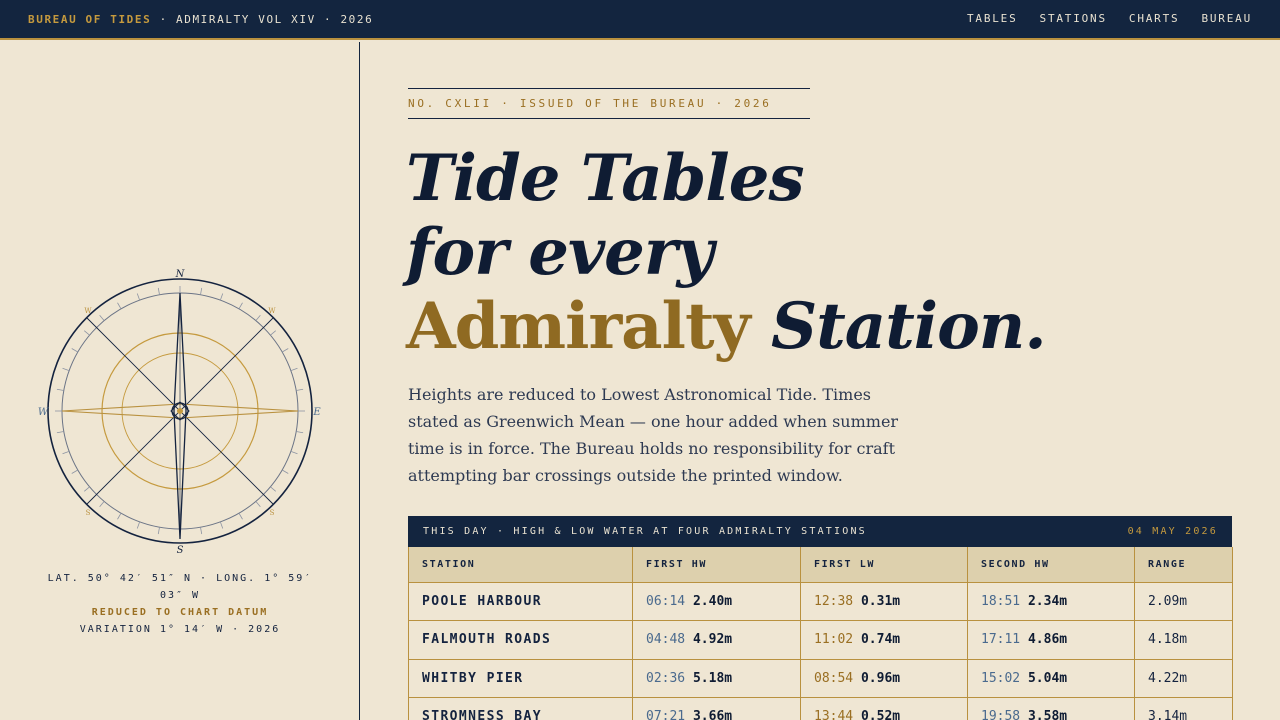 The image size is (1280, 720). I want to click on hw-time: 19:58, so click(1001, 714).